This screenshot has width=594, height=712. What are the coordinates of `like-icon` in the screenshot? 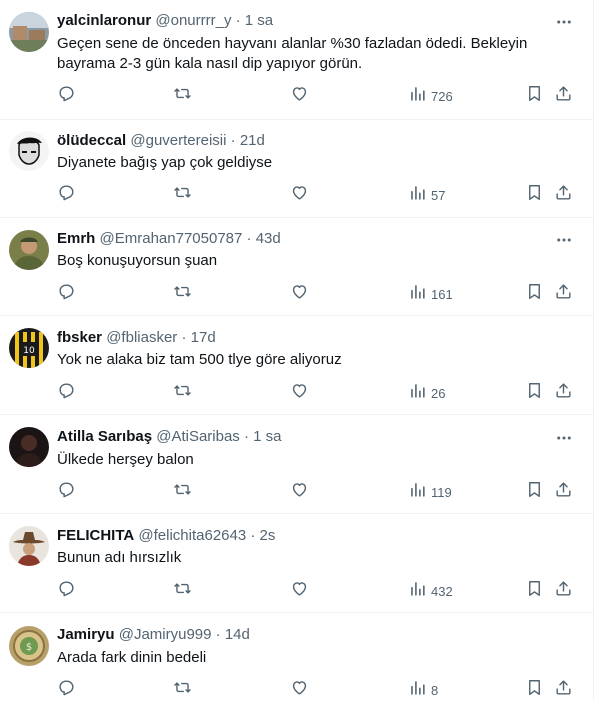 It's located at (299, 294).